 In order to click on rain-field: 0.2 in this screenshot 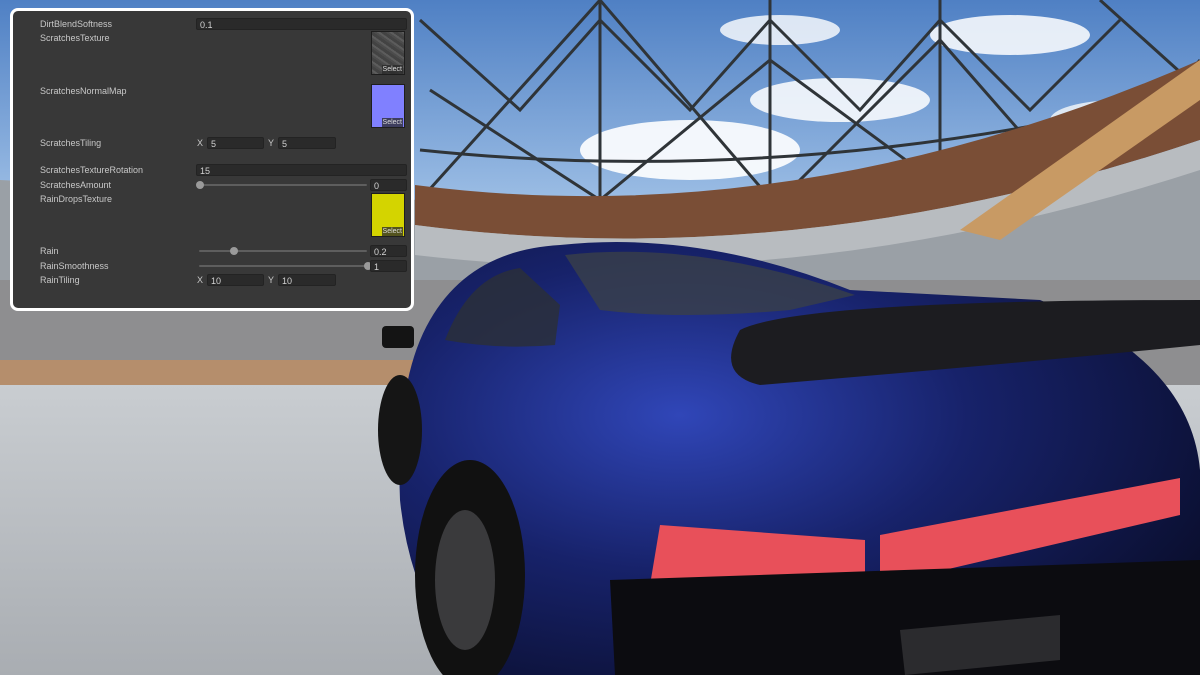, I will do `click(388, 251)`.